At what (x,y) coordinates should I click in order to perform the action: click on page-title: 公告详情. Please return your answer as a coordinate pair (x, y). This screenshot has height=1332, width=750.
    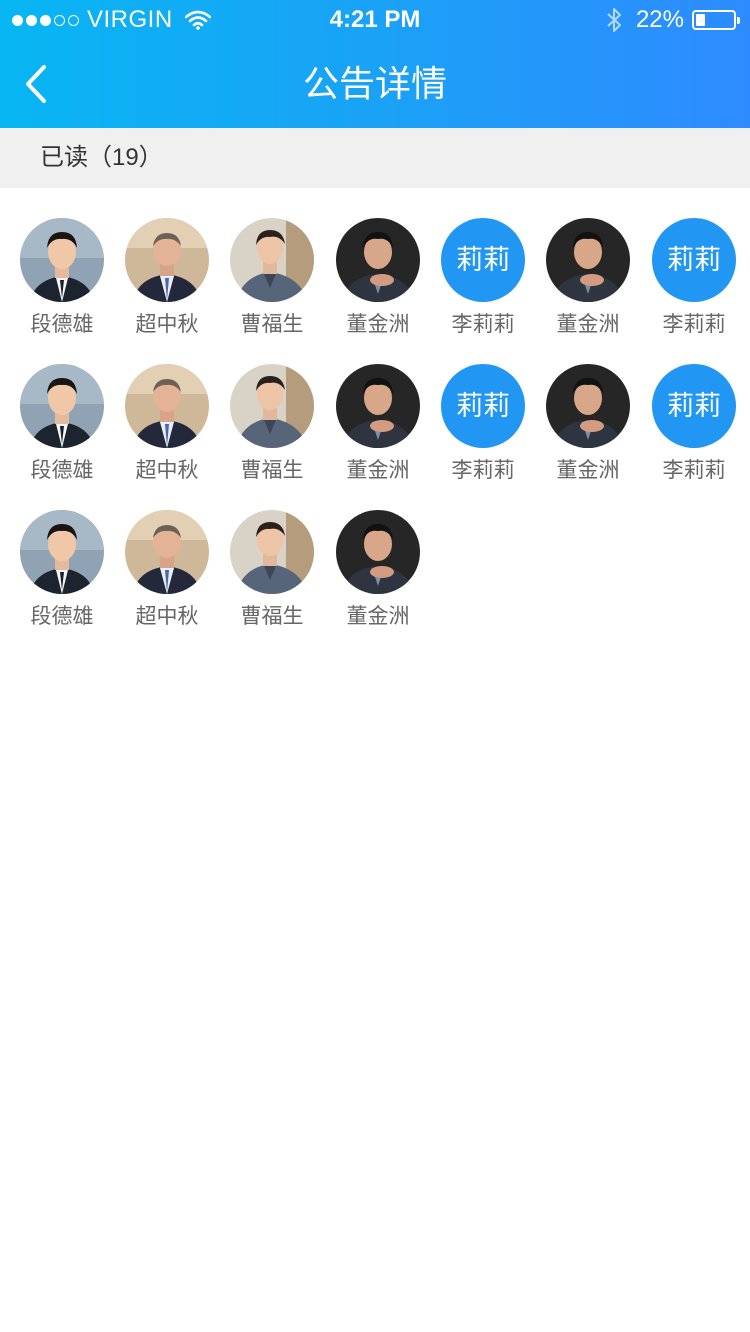
    Looking at the image, I should click on (374, 83).